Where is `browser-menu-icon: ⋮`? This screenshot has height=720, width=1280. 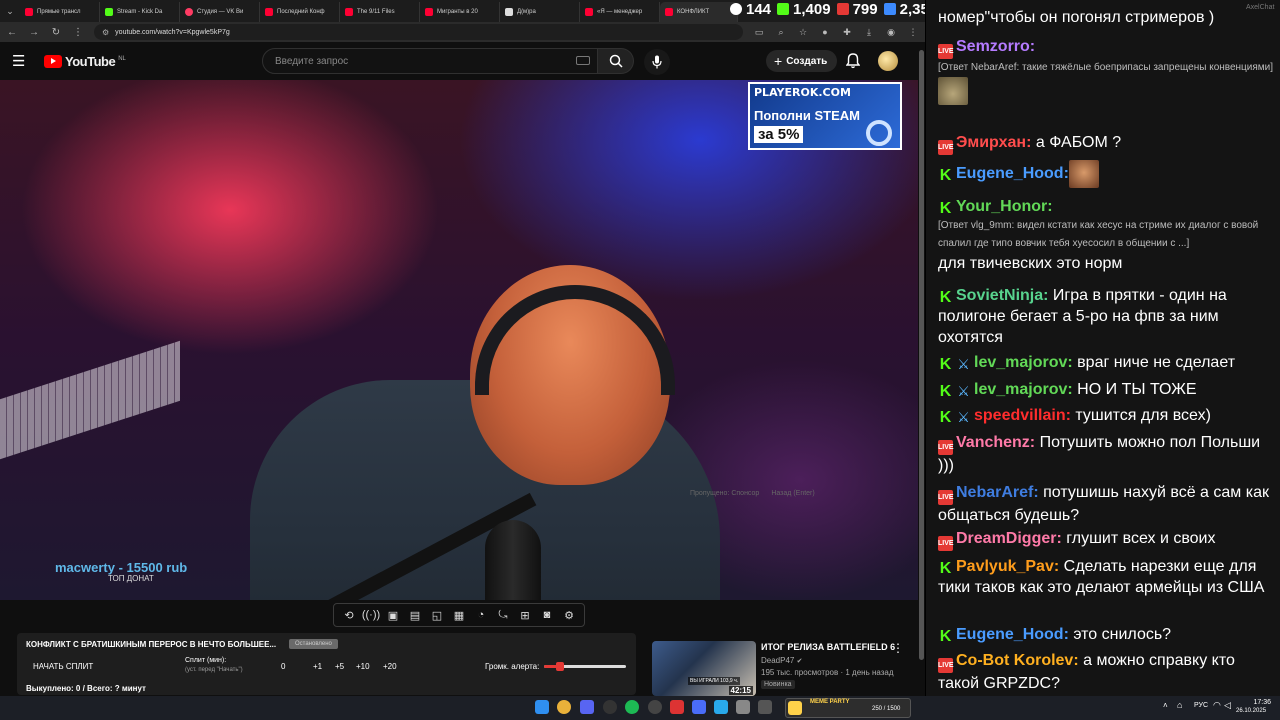 browser-menu-icon: ⋮ is located at coordinates (913, 32).